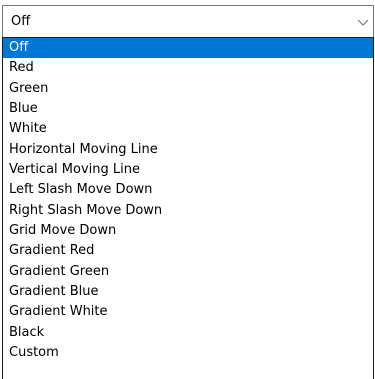 This screenshot has width=375, height=379. I want to click on option-off: Off, so click(188, 48).